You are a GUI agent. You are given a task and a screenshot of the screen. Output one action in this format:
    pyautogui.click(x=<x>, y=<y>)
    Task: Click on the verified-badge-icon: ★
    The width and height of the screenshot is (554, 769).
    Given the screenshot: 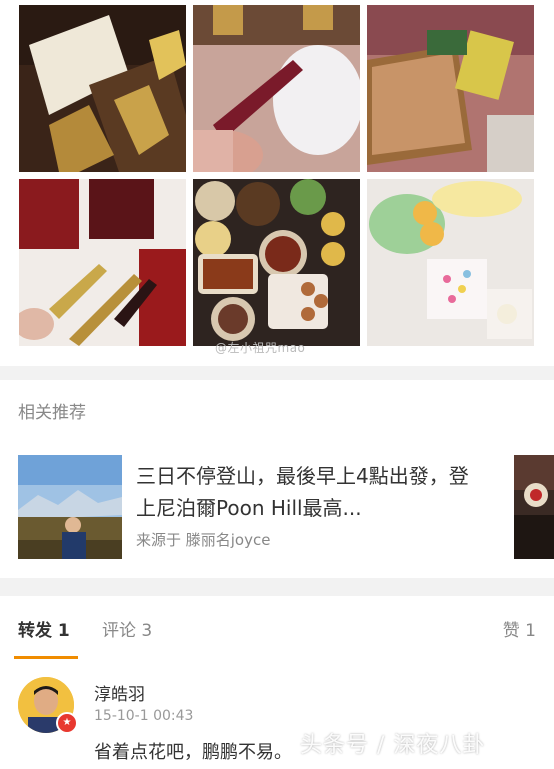 What is the action you would take?
    pyautogui.click(x=67, y=723)
    